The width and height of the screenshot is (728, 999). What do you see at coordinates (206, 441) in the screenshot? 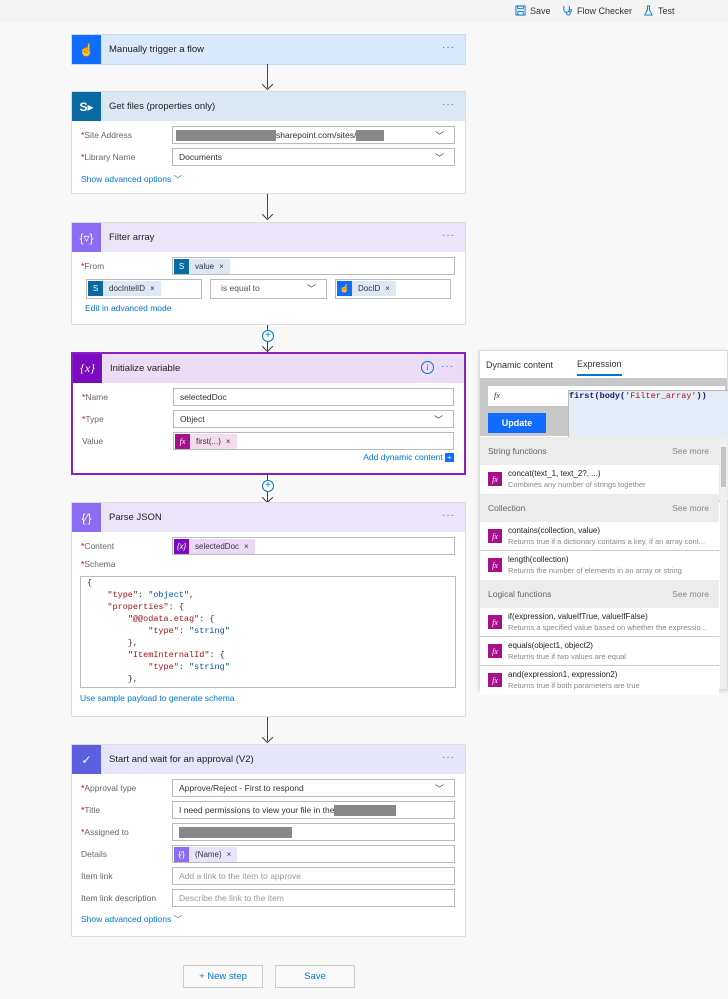
I see `token-expression: fx first(...) ×` at bounding box center [206, 441].